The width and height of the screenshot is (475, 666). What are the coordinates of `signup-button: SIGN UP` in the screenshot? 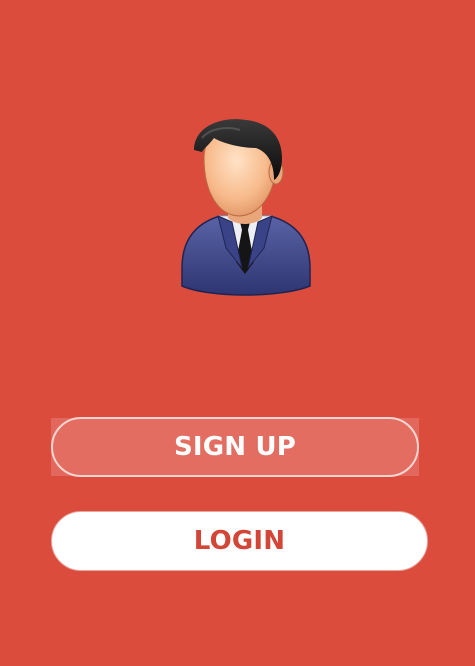 It's located at (235, 447).